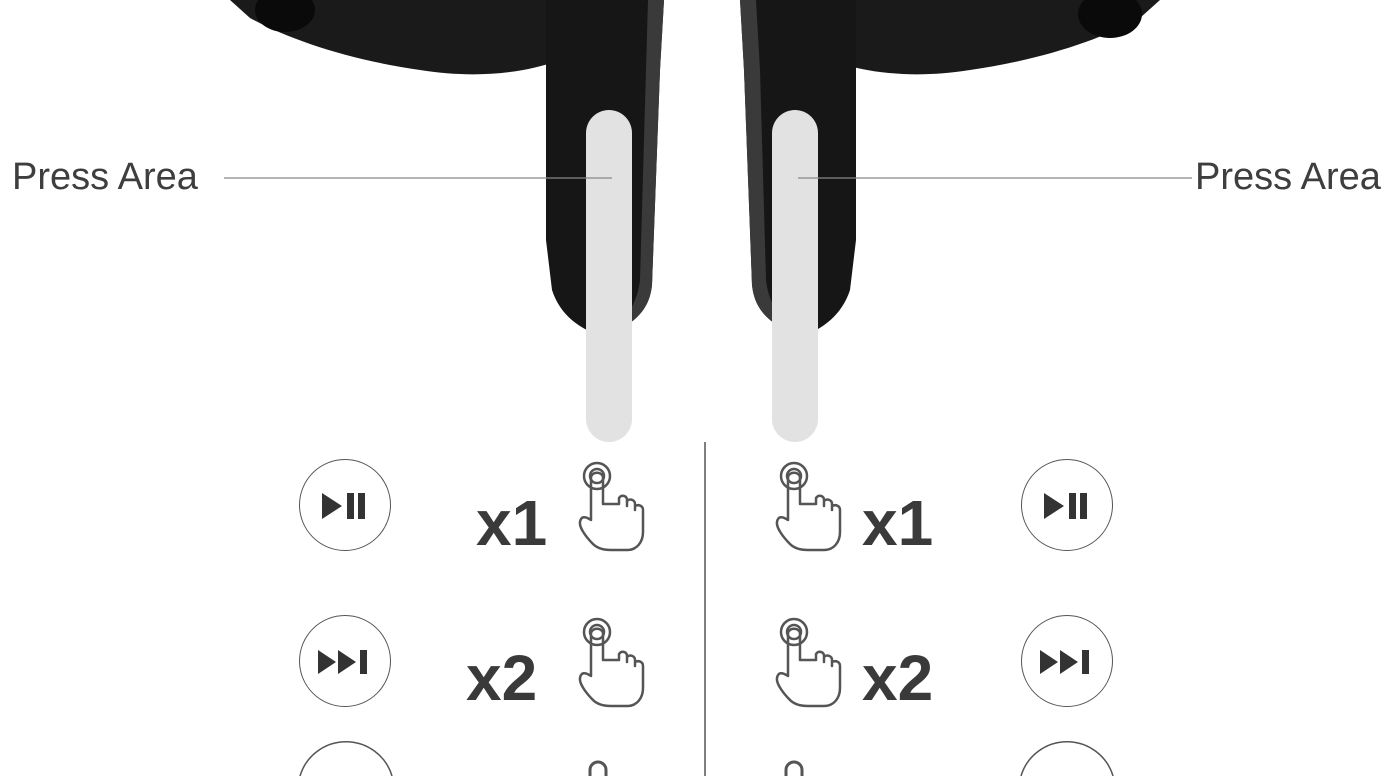 The height and width of the screenshot is (776, 1393). I want to click on single-tap-multiplier-right: x1, so click(898, 523).